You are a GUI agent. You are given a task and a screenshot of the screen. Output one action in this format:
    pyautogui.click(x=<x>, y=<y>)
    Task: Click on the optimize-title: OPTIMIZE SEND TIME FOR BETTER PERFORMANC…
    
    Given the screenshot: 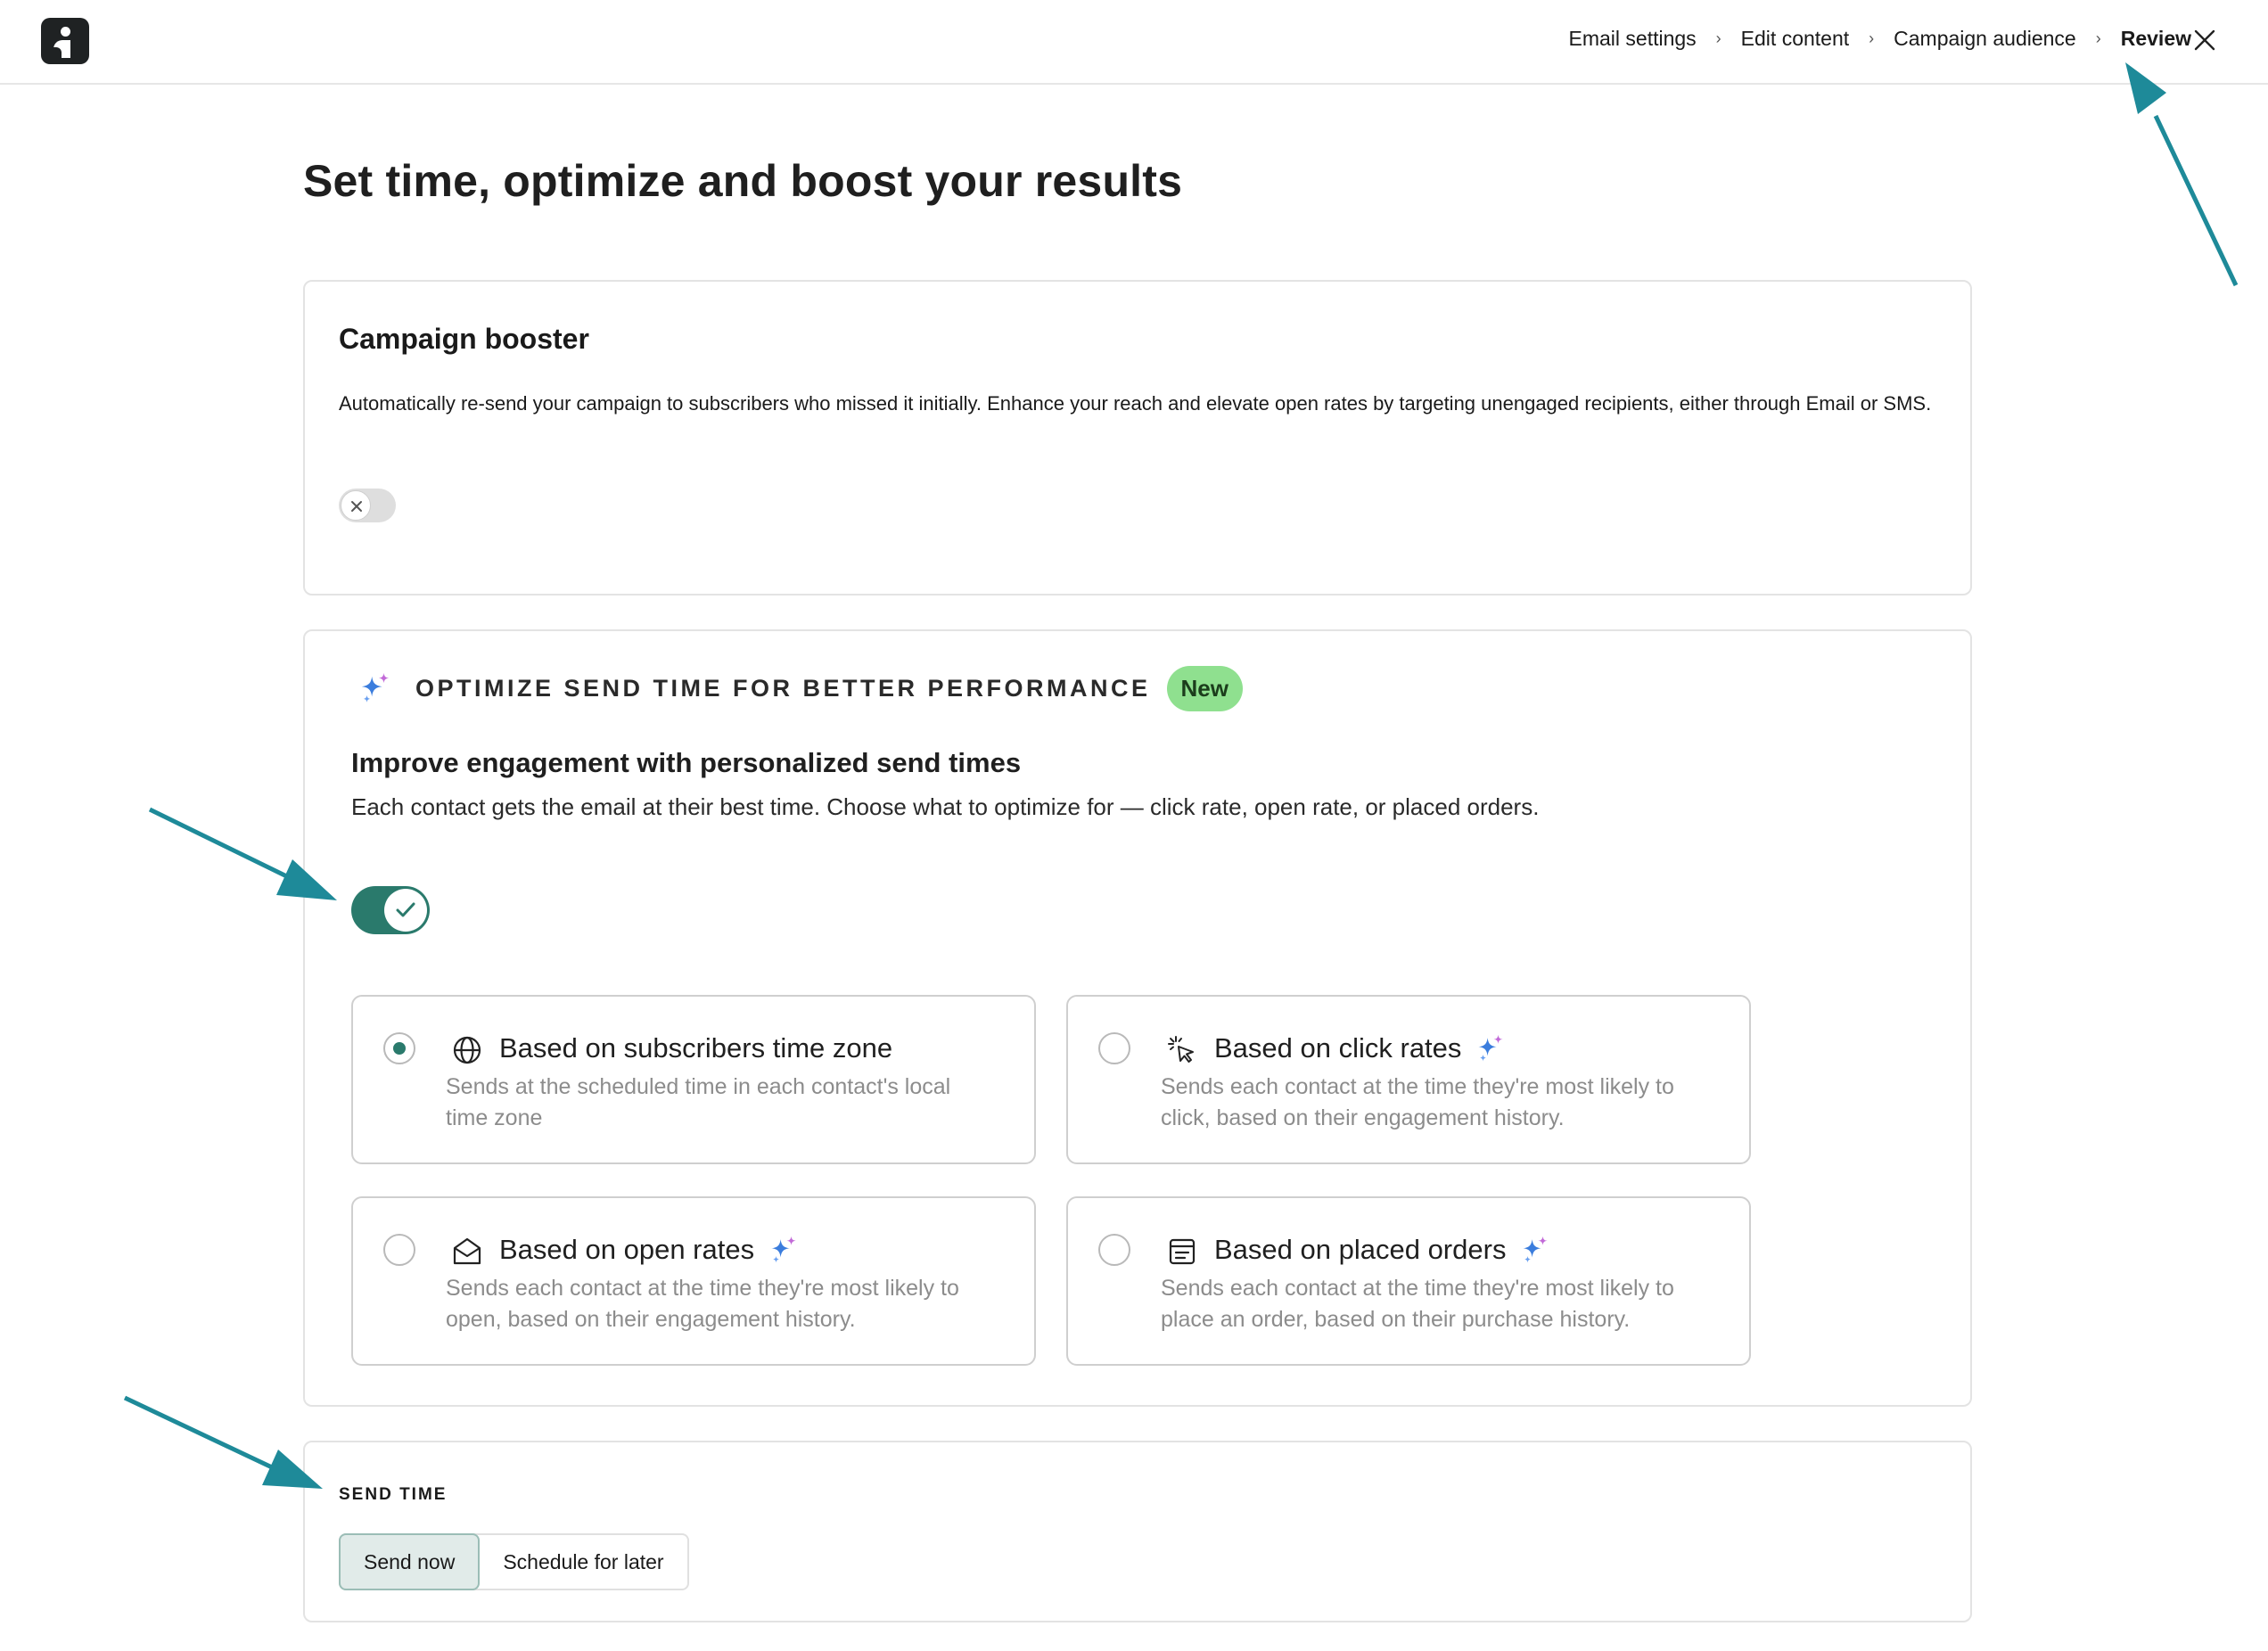 What is the action you would take?
    pyautogui.click(x=783, y=688)
    